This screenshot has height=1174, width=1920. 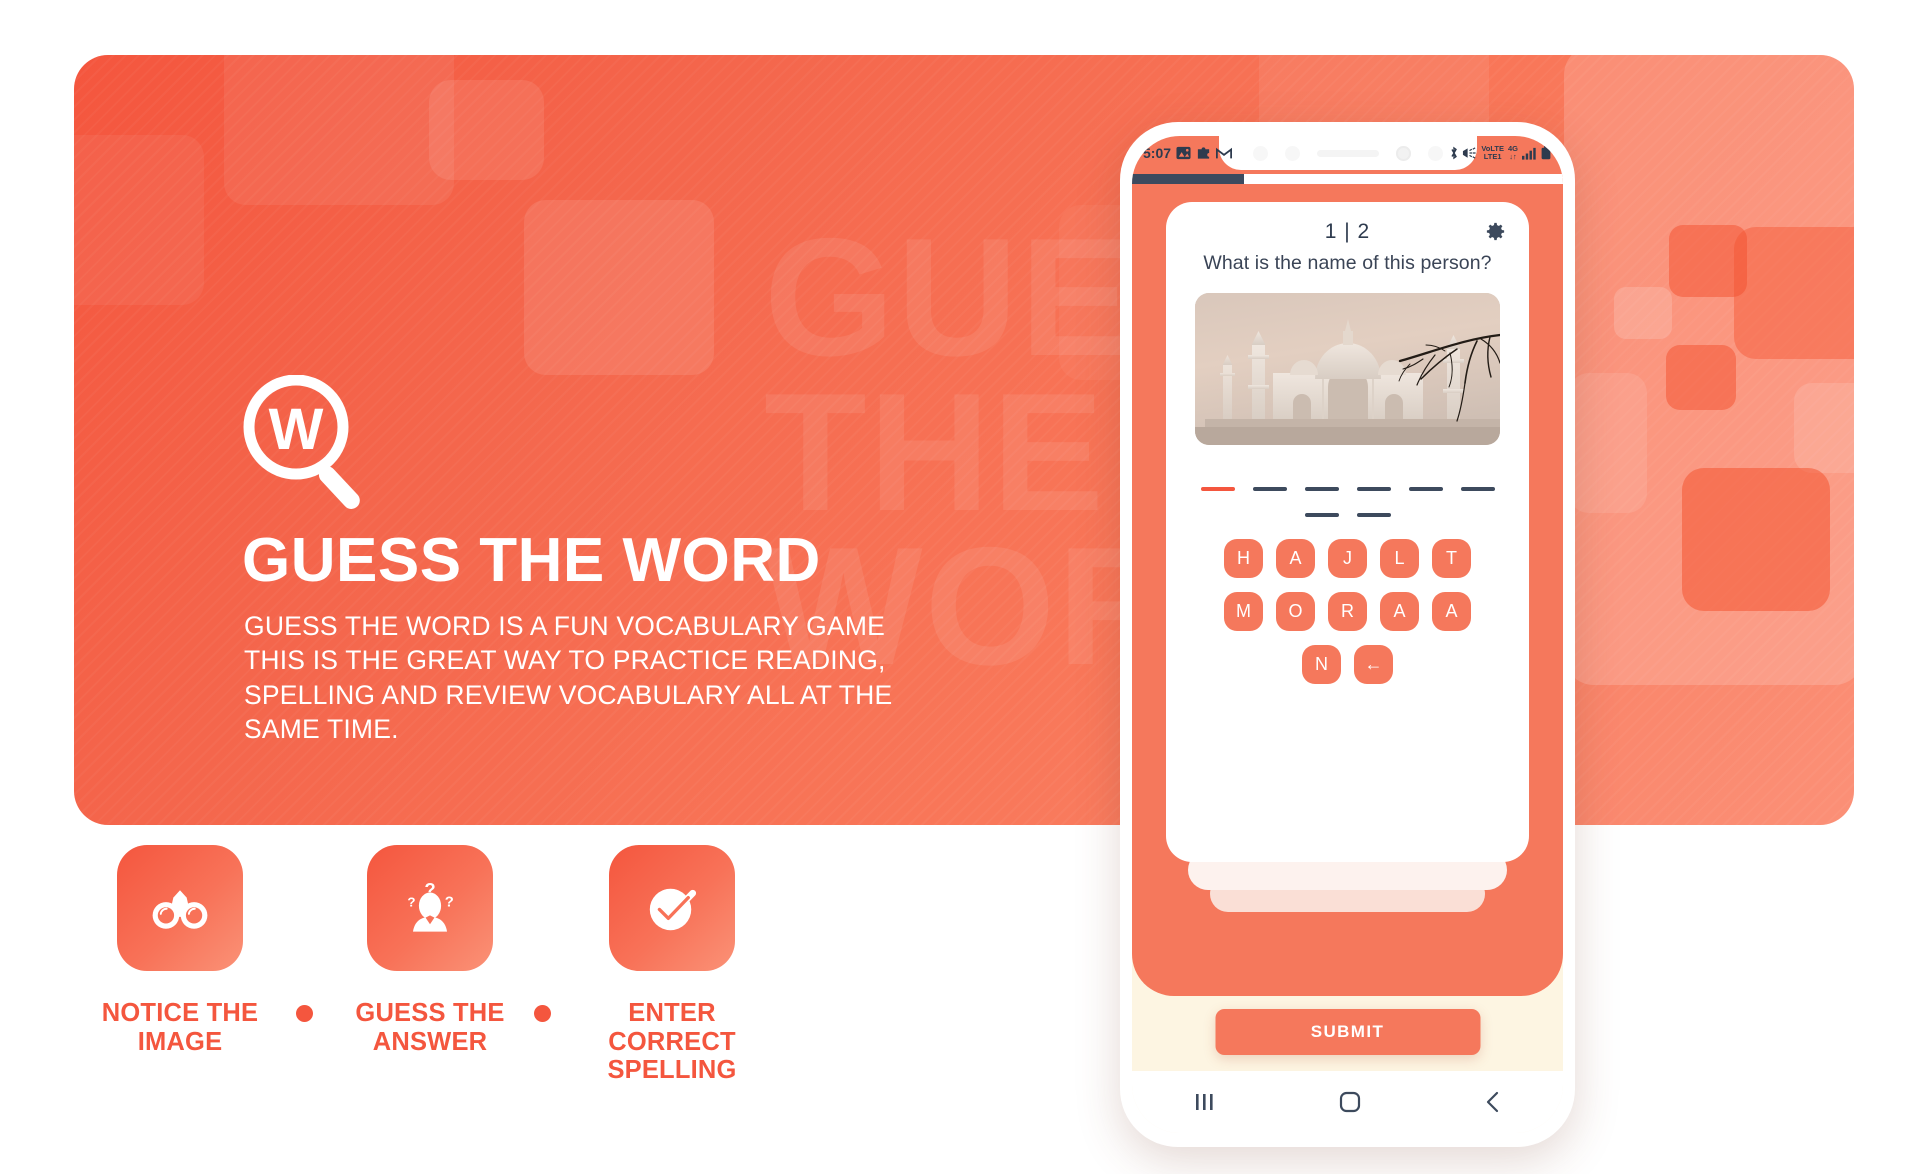 What do you see at coordinates (430, 908) in the screenshot?
I see `thinking-person-icon: ? ? ?` at bounding box center [430, 908].